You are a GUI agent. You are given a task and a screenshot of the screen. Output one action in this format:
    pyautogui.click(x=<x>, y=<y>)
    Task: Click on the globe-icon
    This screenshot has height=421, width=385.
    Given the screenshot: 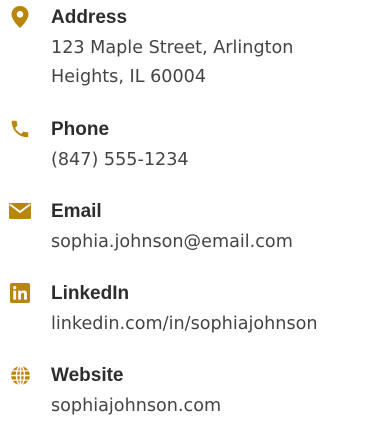 What is the action you would take?
    pyautogui.click(x=20, y=375)
    